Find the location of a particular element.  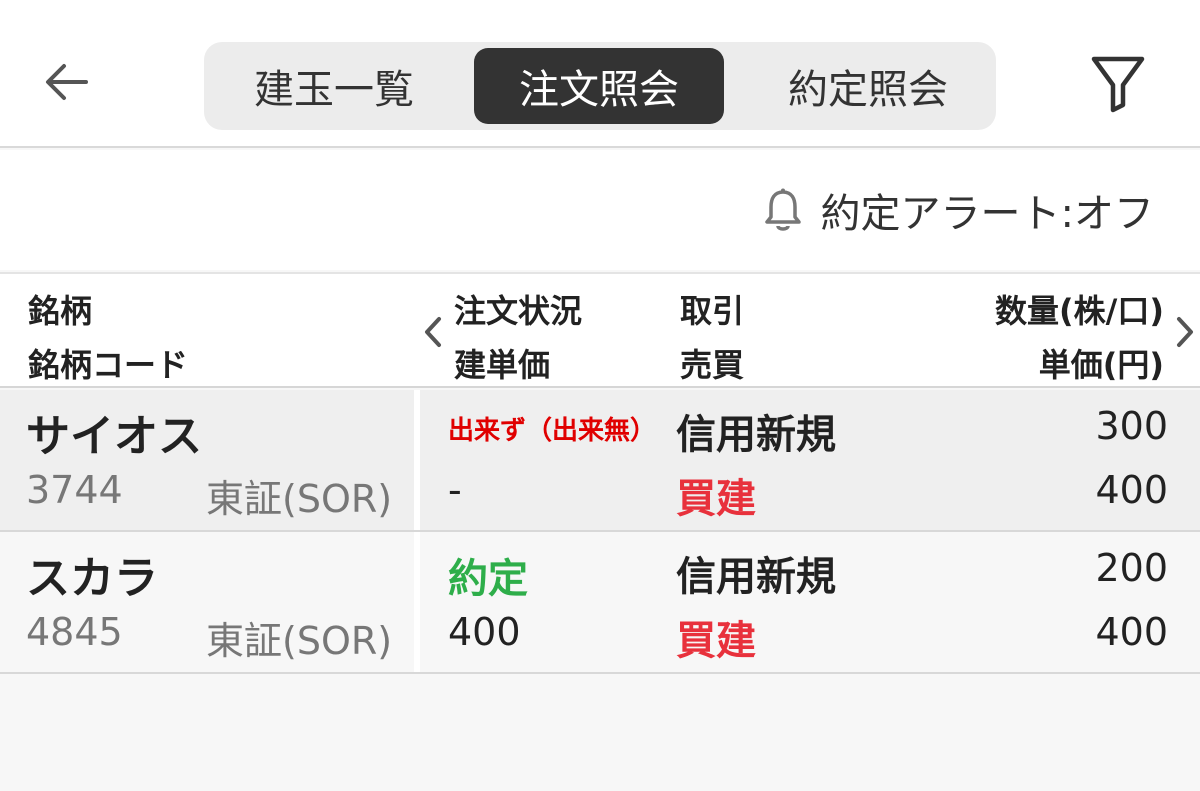

chevron-left-icon is located at coordinates (433, 332).